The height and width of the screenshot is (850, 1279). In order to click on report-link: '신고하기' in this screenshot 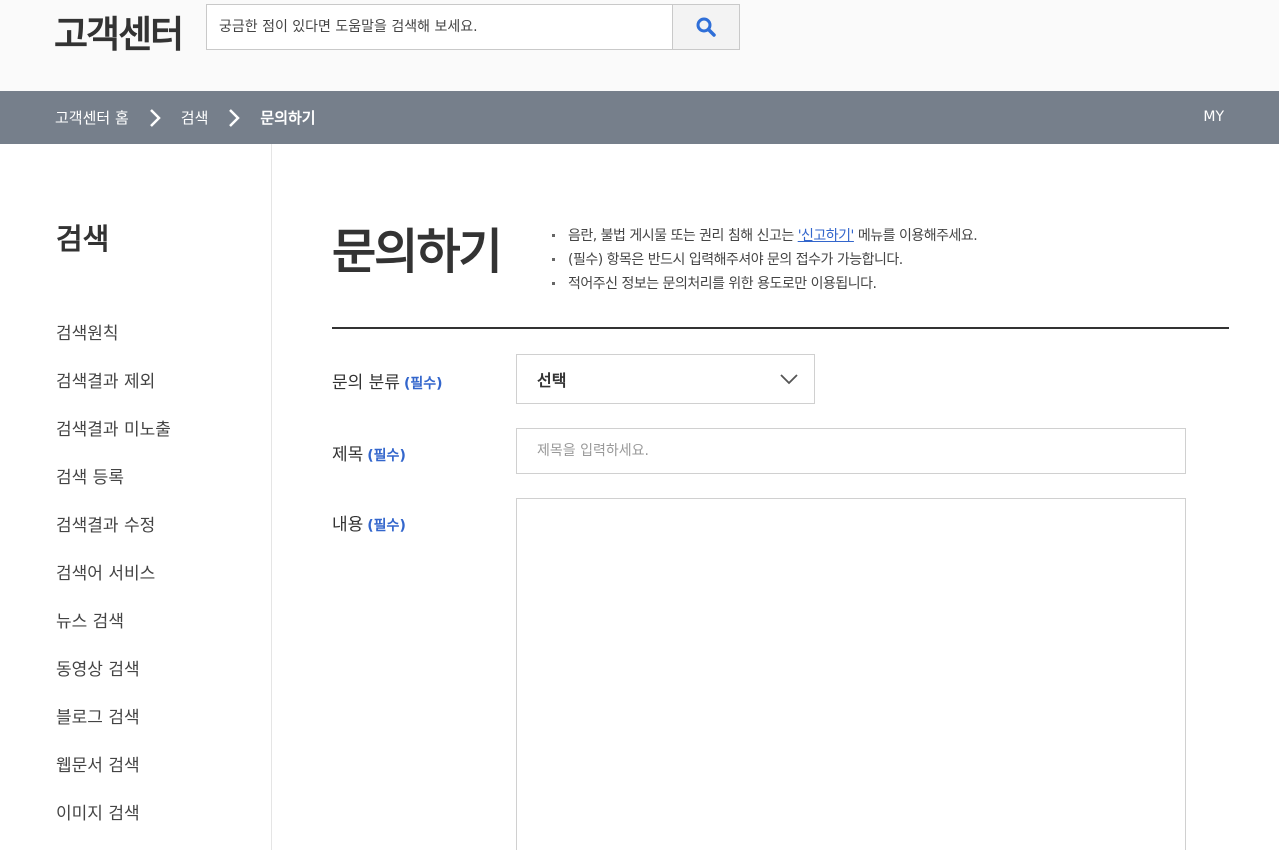, I will do `click(826, 236)`.